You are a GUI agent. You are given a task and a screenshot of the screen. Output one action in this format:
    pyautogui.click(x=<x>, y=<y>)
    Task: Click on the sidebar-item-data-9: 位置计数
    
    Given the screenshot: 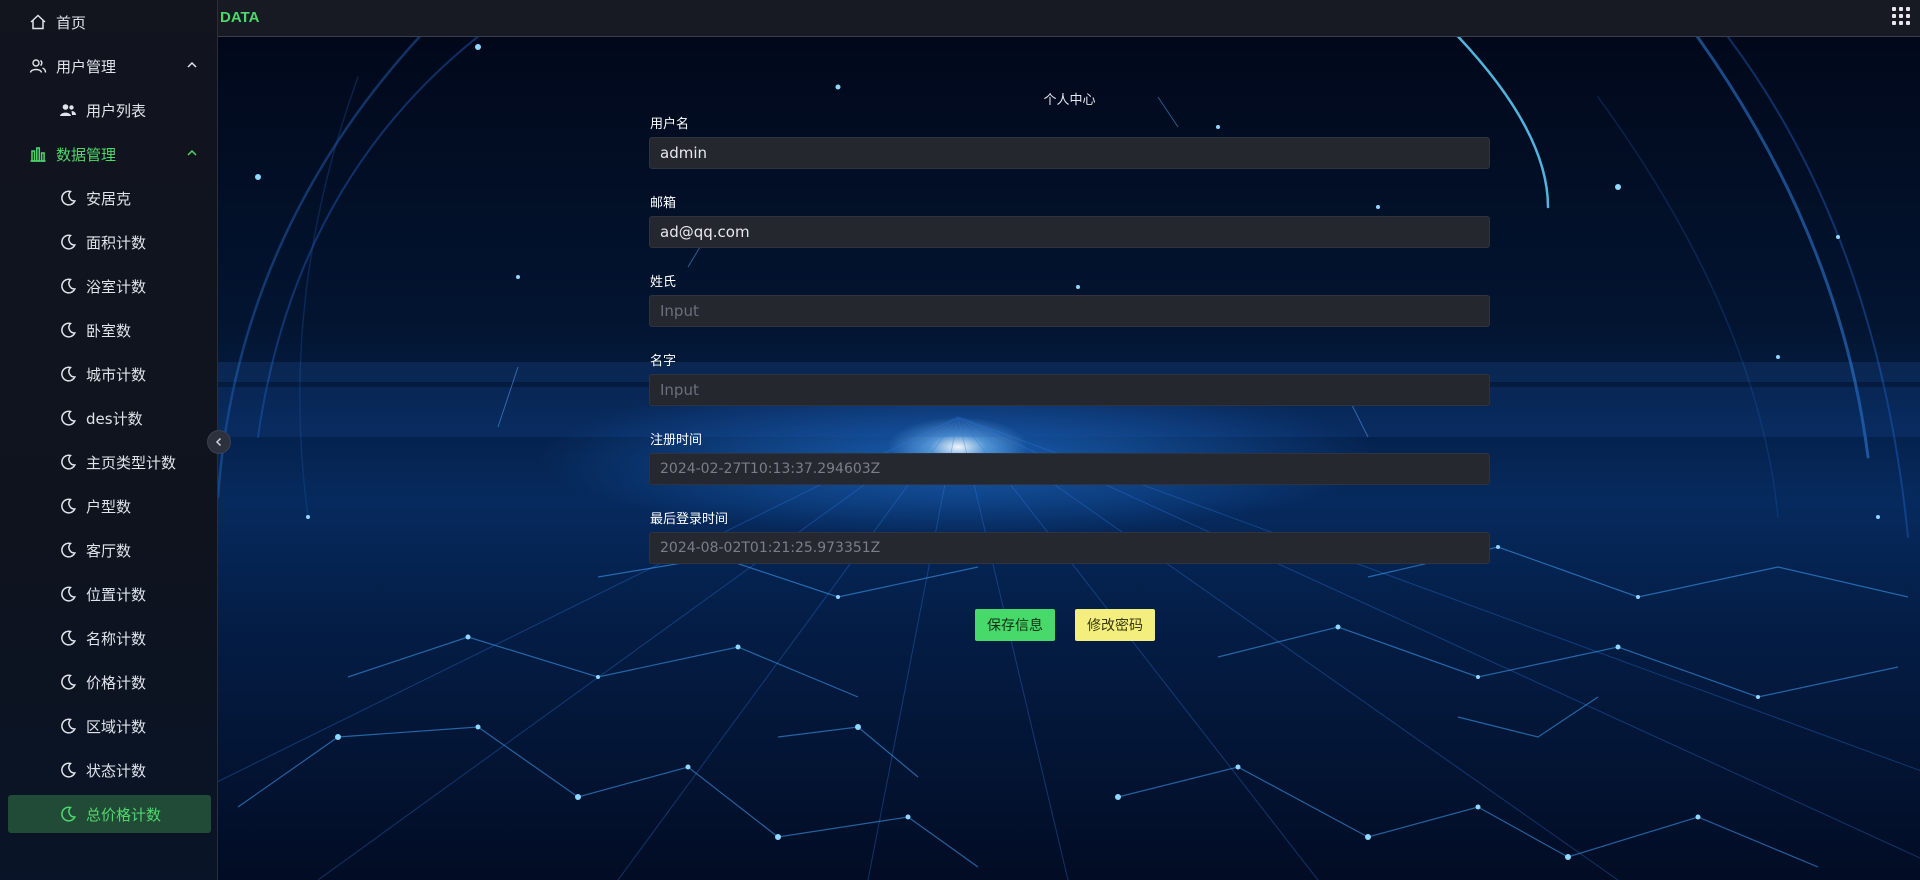 What is the action you would take?
    pyautogui.click(x=108, y=594)
    